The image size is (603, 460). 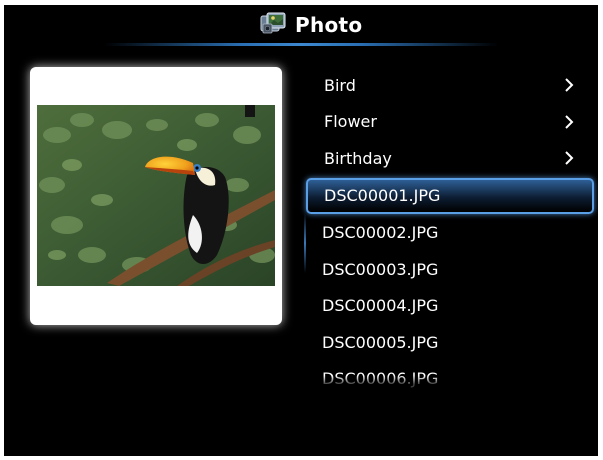 I want to click on folder-label: Flower, so click(x=350, y=122).